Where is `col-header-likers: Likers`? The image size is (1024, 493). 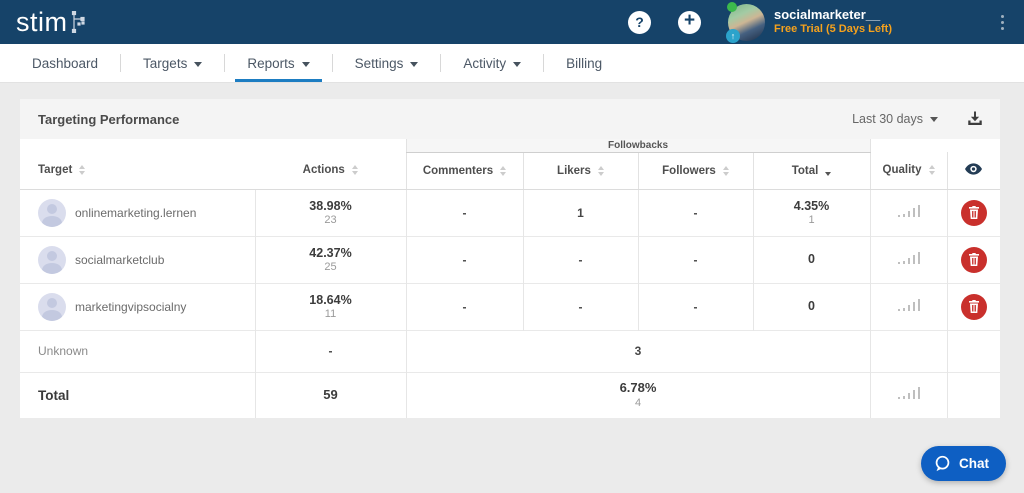 col-header-likers: Likers is located at coordinates (580, 171).